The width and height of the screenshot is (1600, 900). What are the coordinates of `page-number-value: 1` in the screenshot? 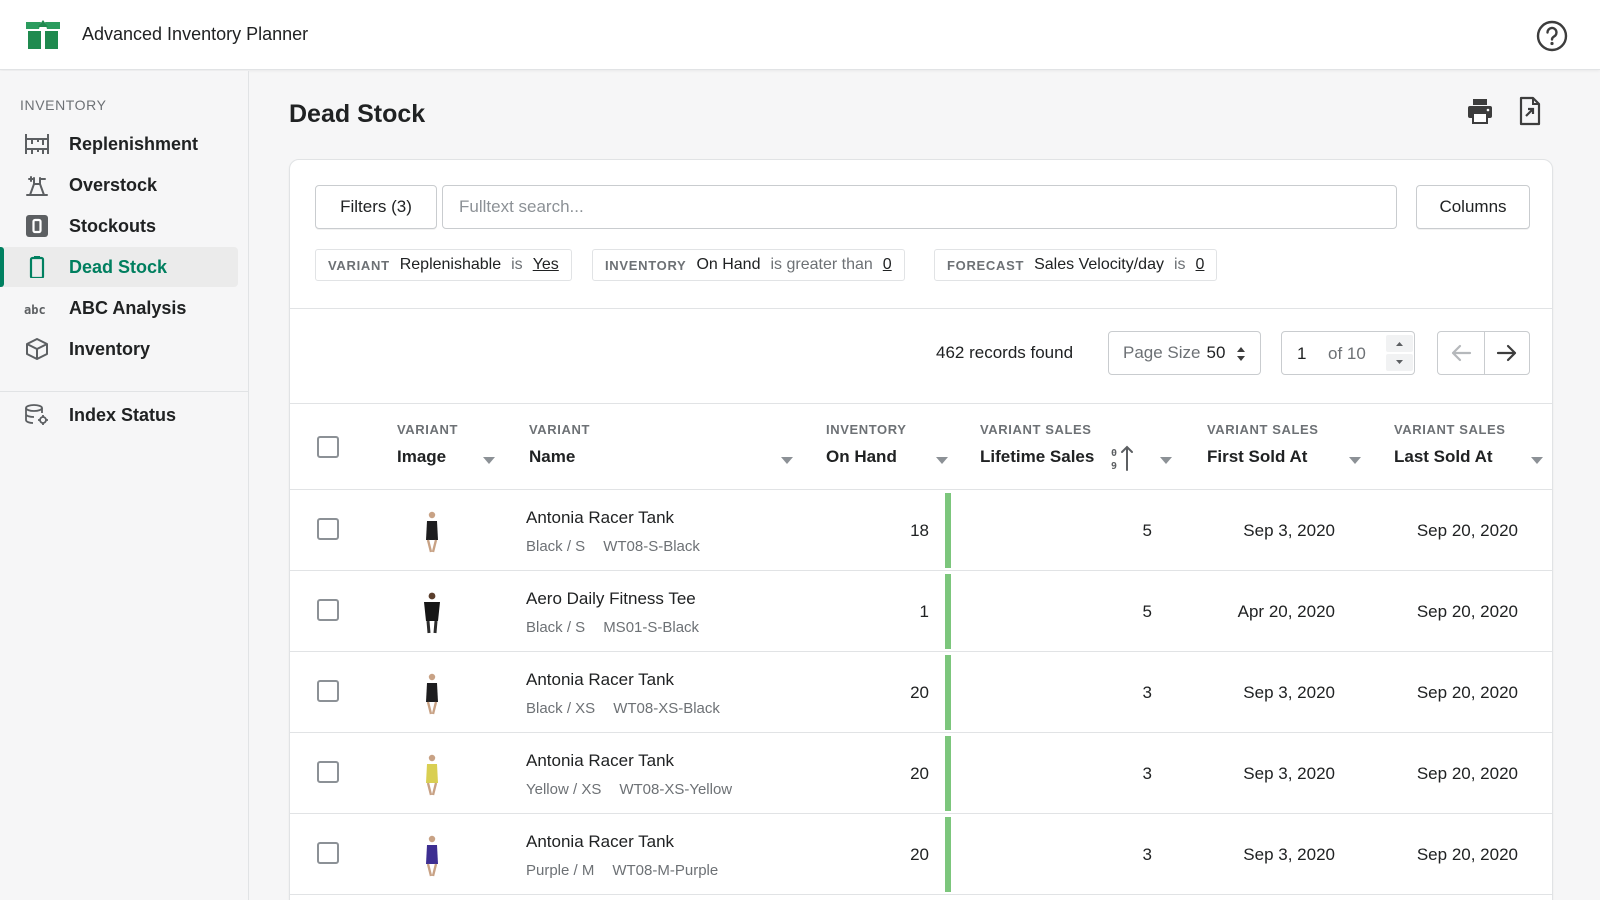 It's located at (1302, 353).